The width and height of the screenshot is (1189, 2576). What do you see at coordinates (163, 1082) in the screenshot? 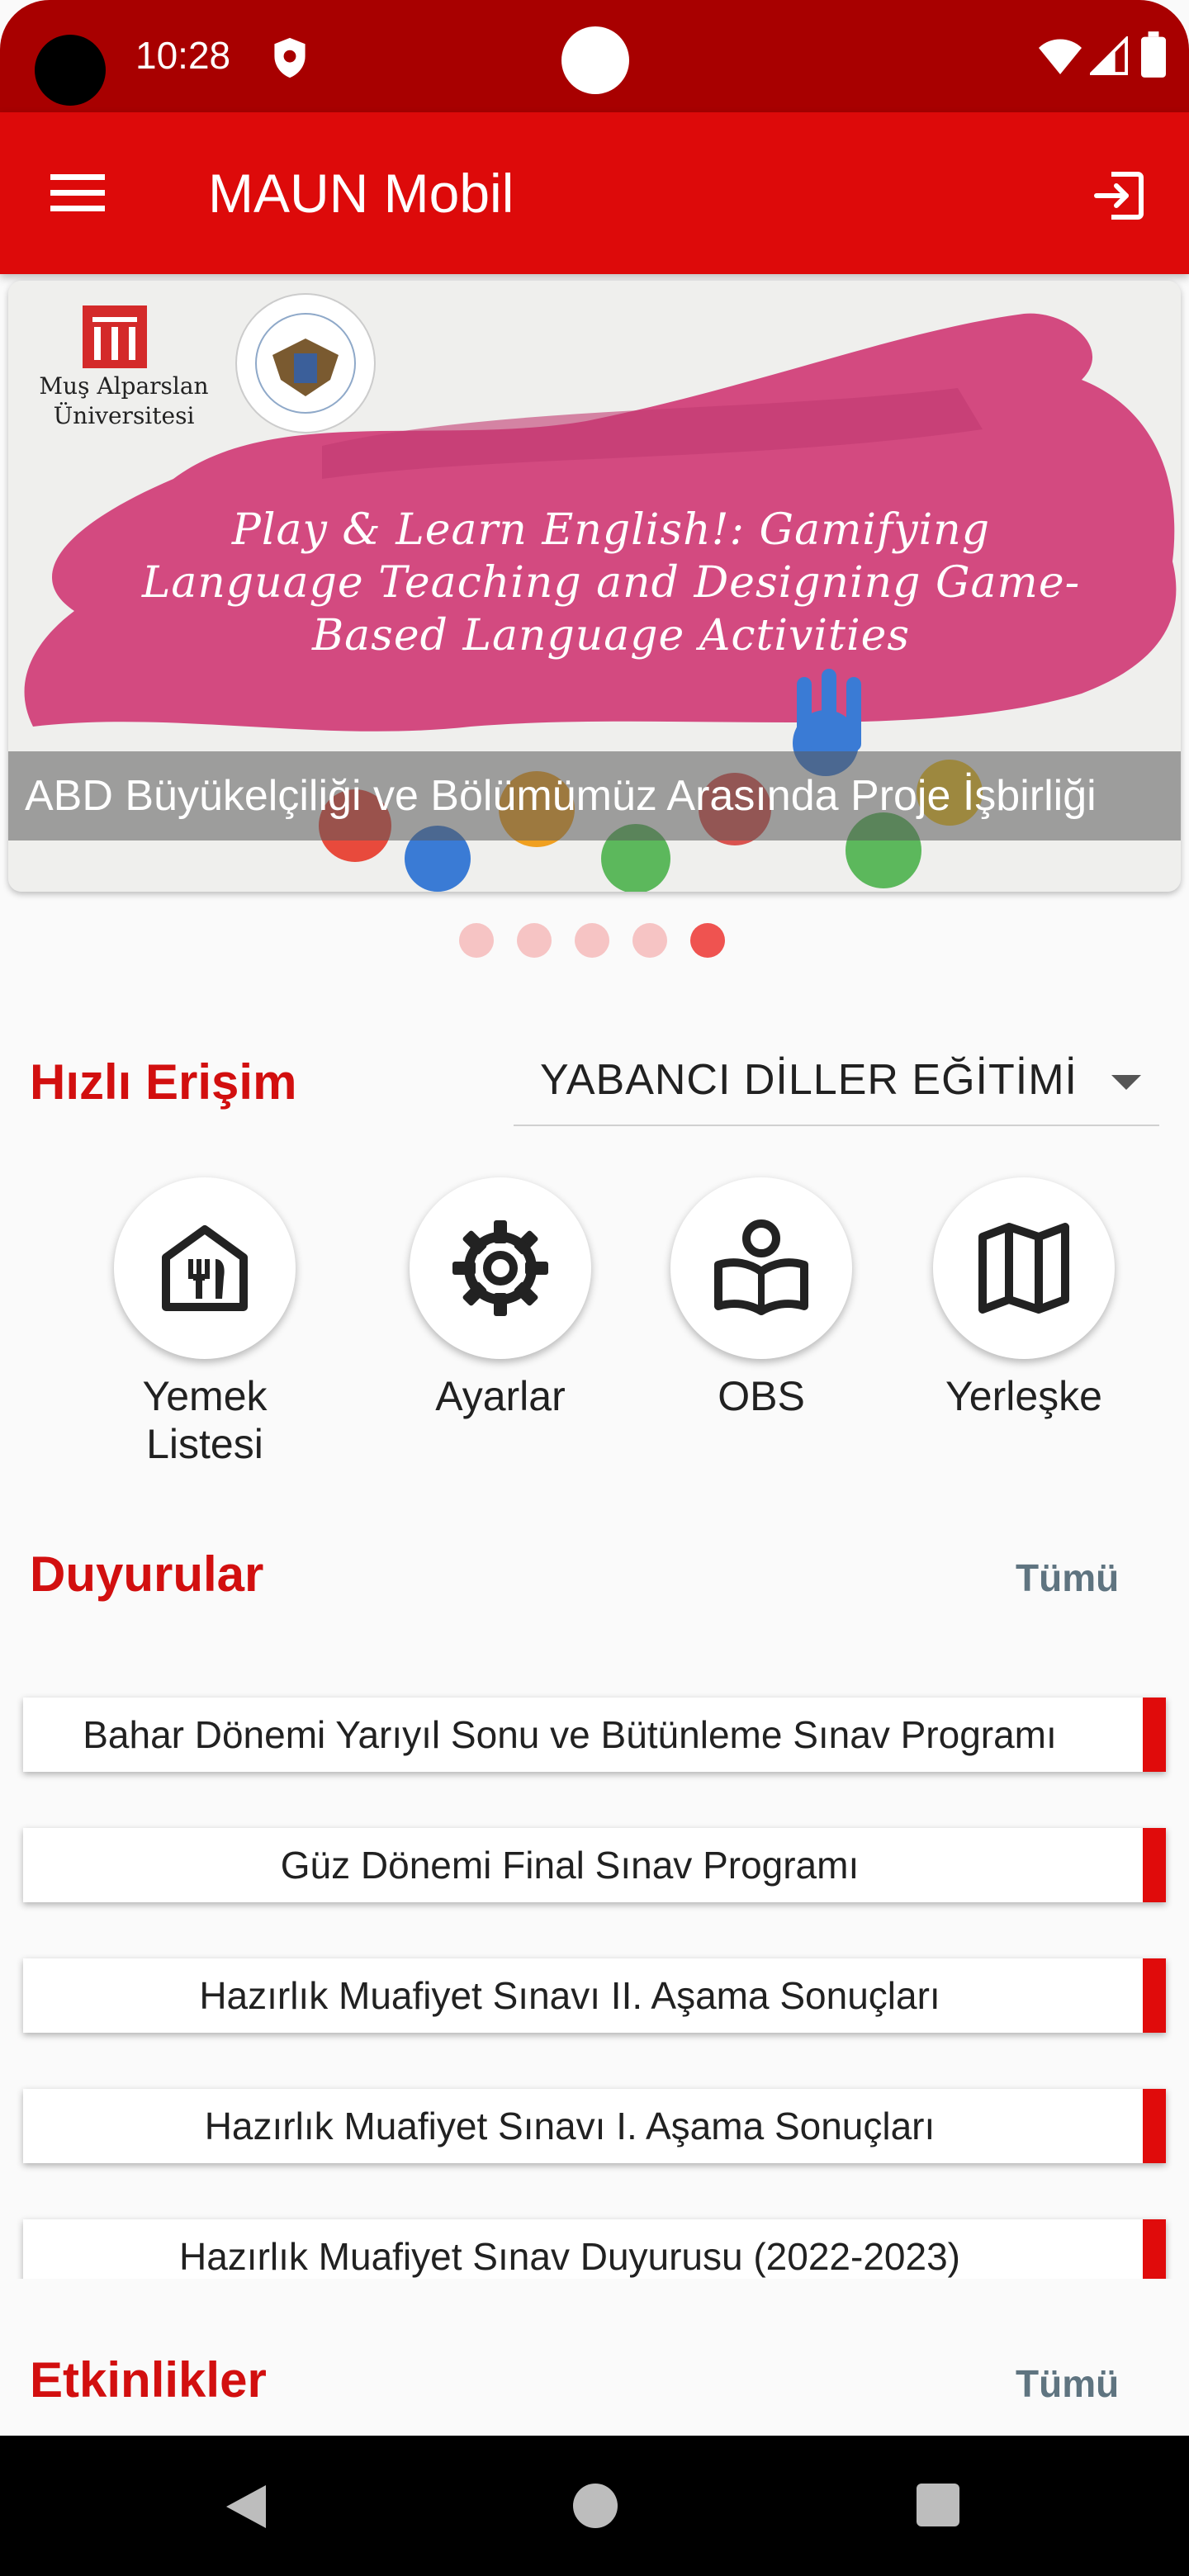
I see `quick-access-title: Hızlı Erişim` at bounding box center [163, 1082].